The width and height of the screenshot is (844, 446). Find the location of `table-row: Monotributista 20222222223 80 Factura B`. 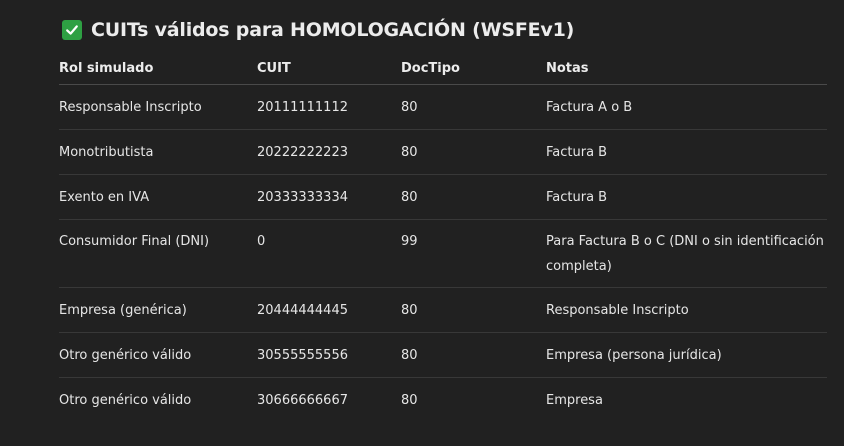

table-row: Monotributista 20222222223 80 Factura B is located at coordinates (443, 152).